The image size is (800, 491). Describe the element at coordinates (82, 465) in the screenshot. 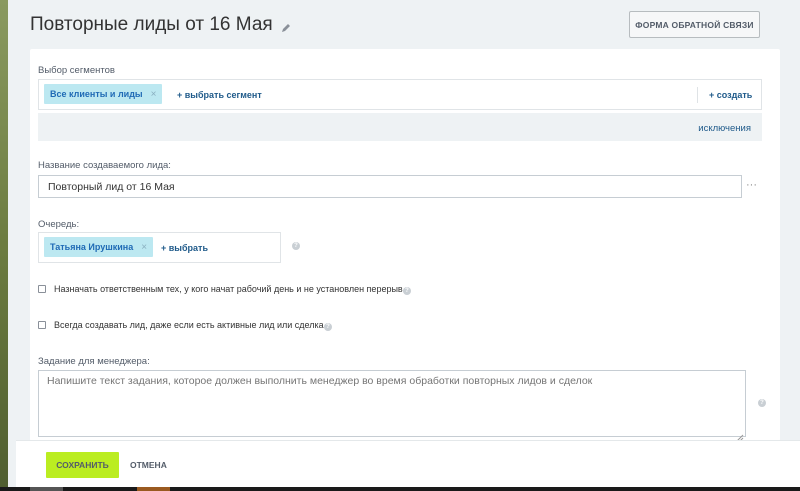

I see `save-button: СОХРАНИТЬ` at that location.